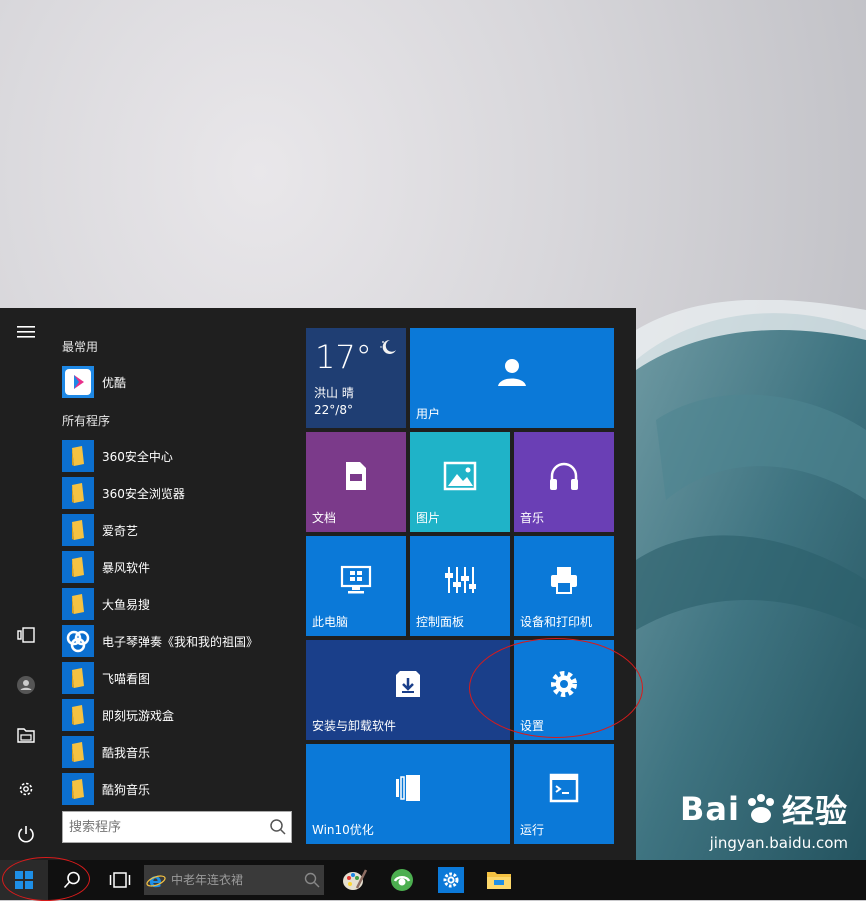 The image size is (866, 901). I want to click on taskbar-file-explorer-app, so click(499, 880).